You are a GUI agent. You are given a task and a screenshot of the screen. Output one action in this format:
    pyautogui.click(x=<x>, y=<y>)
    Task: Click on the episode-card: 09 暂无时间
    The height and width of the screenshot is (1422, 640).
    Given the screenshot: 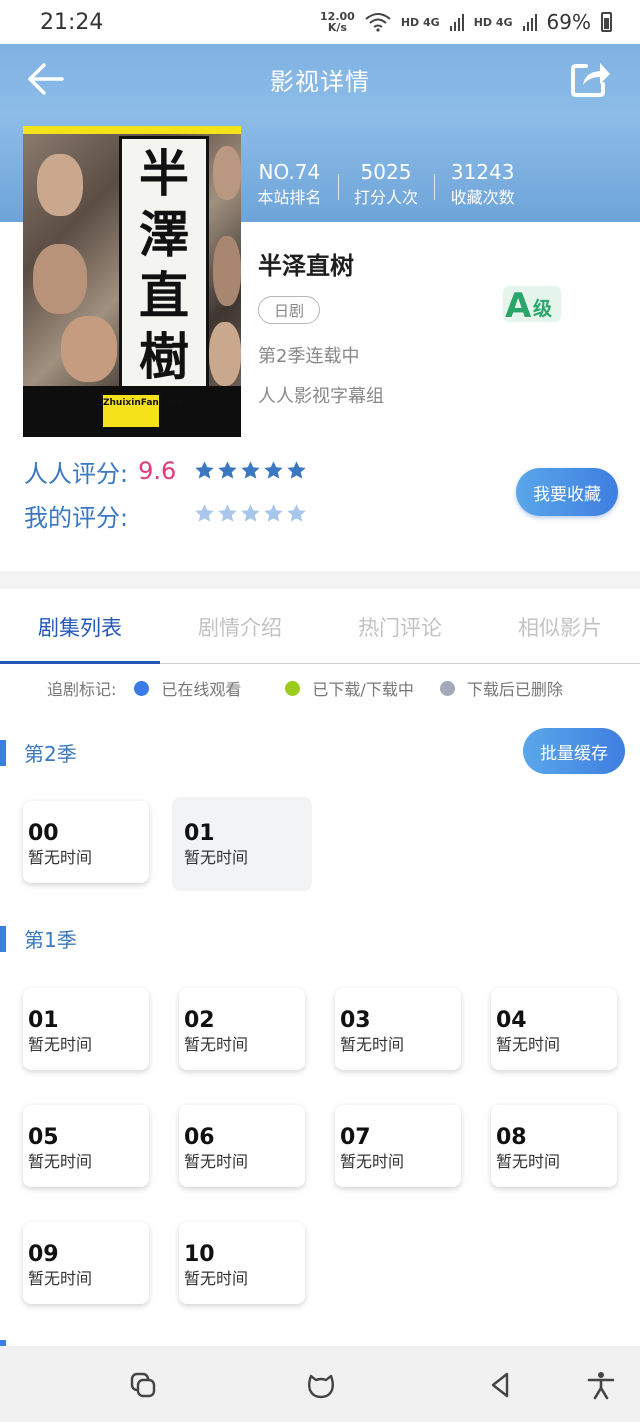 What is the action you would take?
    pyautogui.click(x=86, y=1263)
    